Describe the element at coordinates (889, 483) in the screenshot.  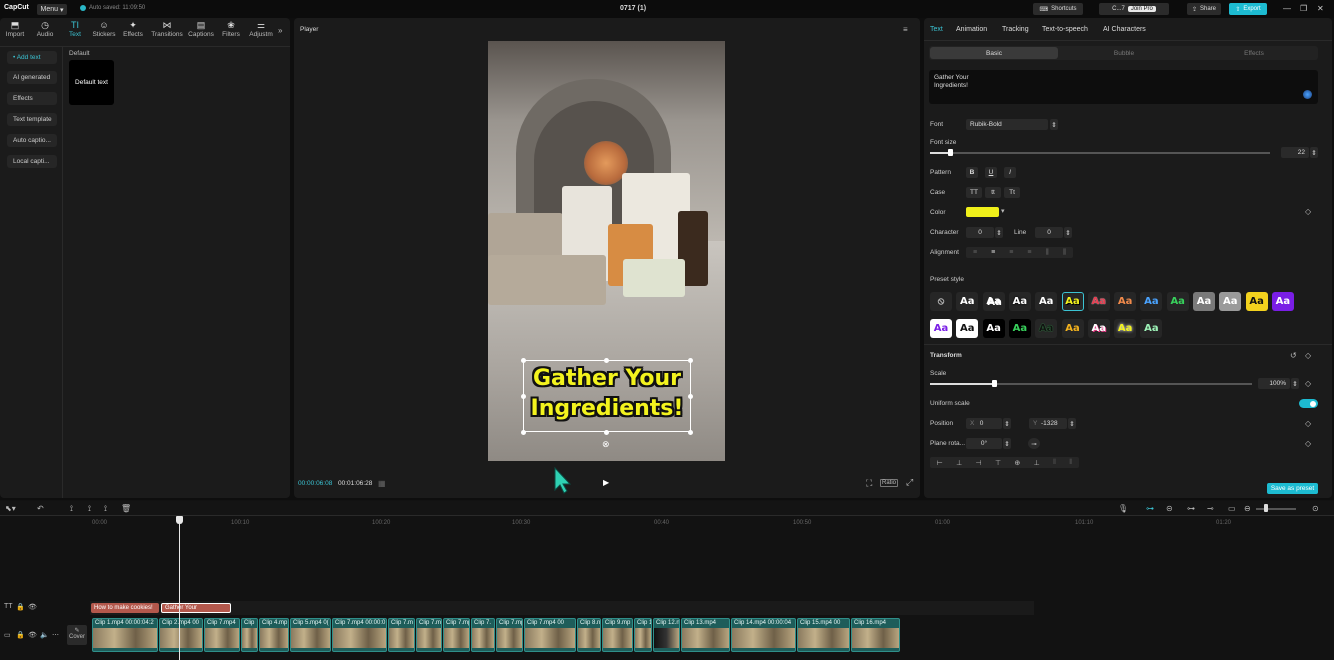
I see `ratio-button: Ratio` at that location.